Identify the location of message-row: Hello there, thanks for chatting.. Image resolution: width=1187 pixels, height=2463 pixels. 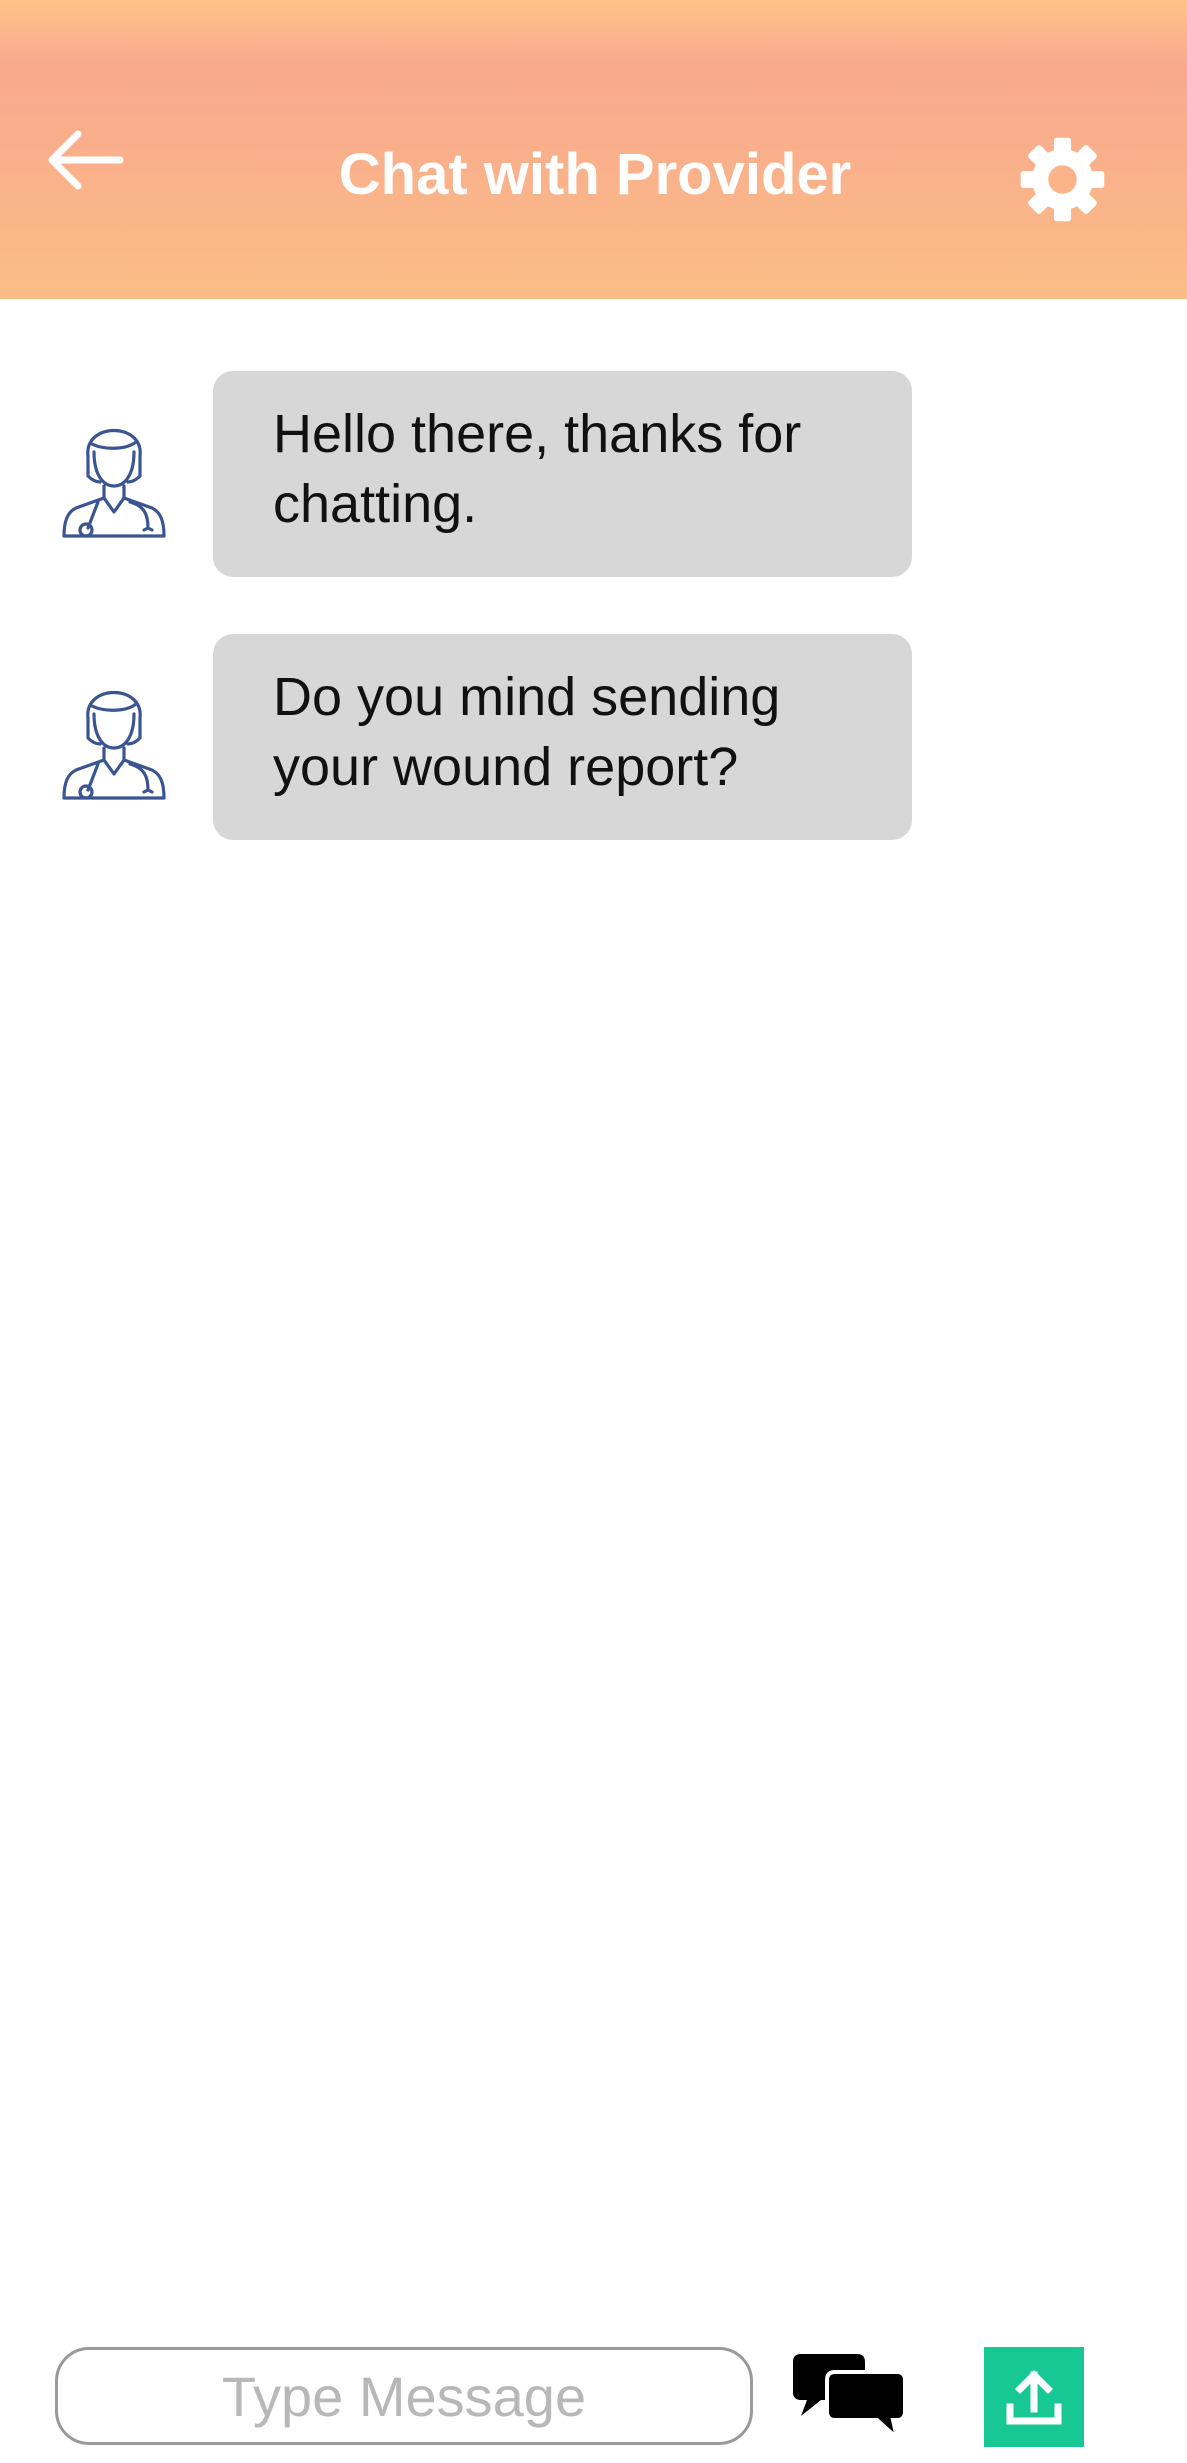
(593, 474).